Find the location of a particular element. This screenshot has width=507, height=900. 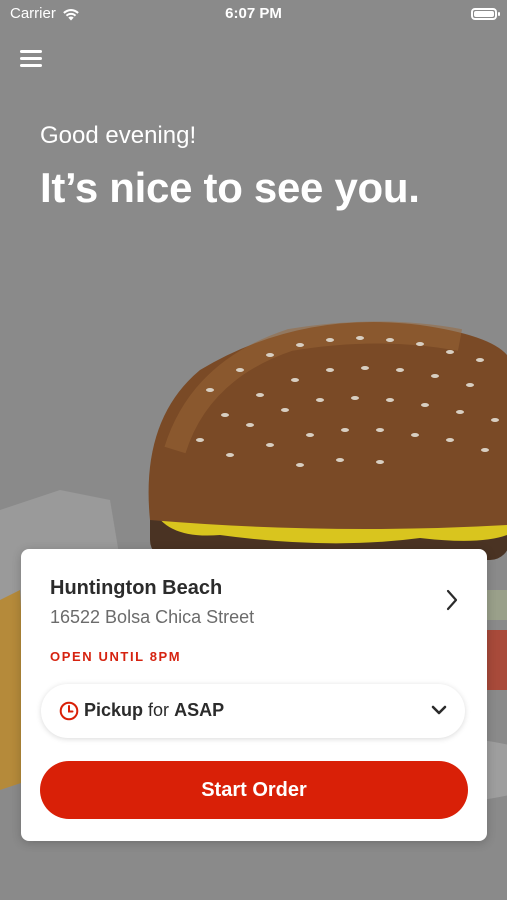

order-mode-selector: Pickup for ASAP is located at coordinates (253, 711).